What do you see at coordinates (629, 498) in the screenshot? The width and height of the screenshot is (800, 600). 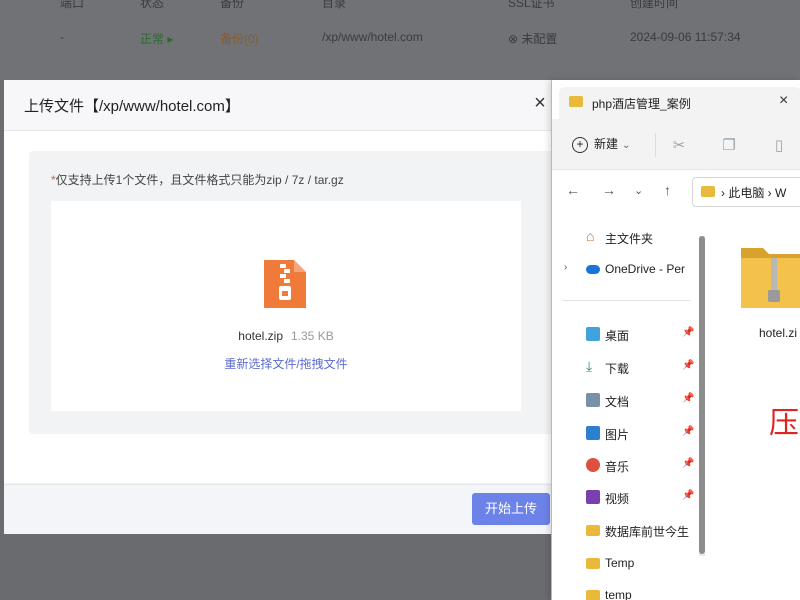 I see `nav-item-videos: 视频 📌` at bounding box center [629, 498].